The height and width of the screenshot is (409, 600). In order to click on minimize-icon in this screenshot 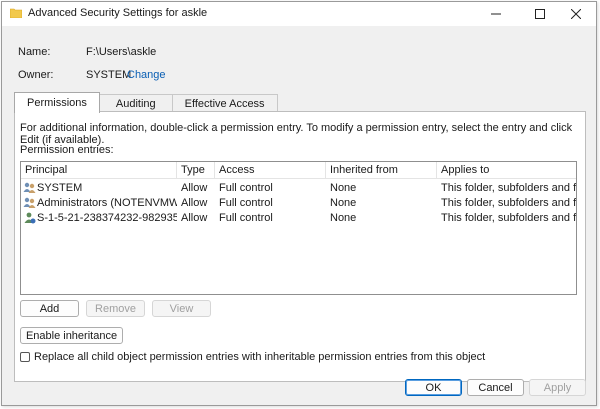, I will do `click(496, 14)`.